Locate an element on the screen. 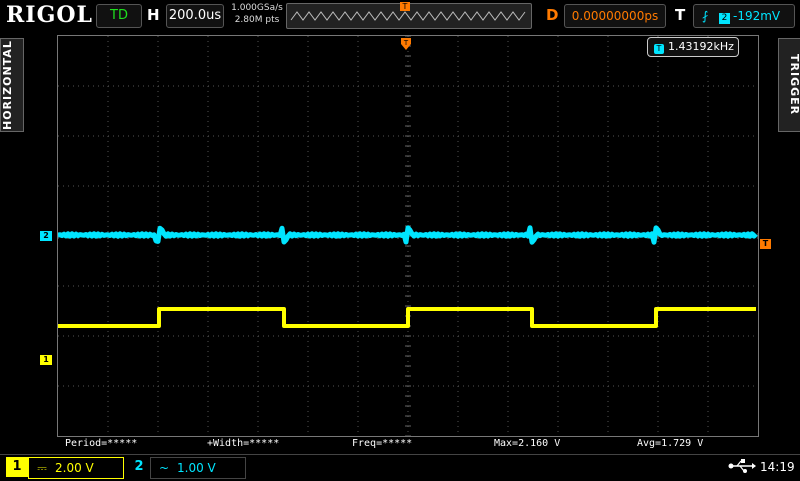 Image resolution: width=800 pixels, height=481 pixels. counter-icon: T is located at coordinates (659, 49).